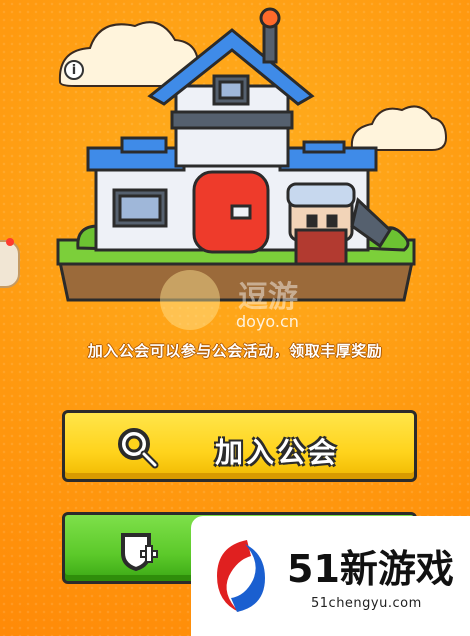  What do you see at coordinates (235, 351) in the screenshot?
I see `guild-description: 加入公会可以参与公会活动，领取丰厚奖励` at bounding box center [235, 351].